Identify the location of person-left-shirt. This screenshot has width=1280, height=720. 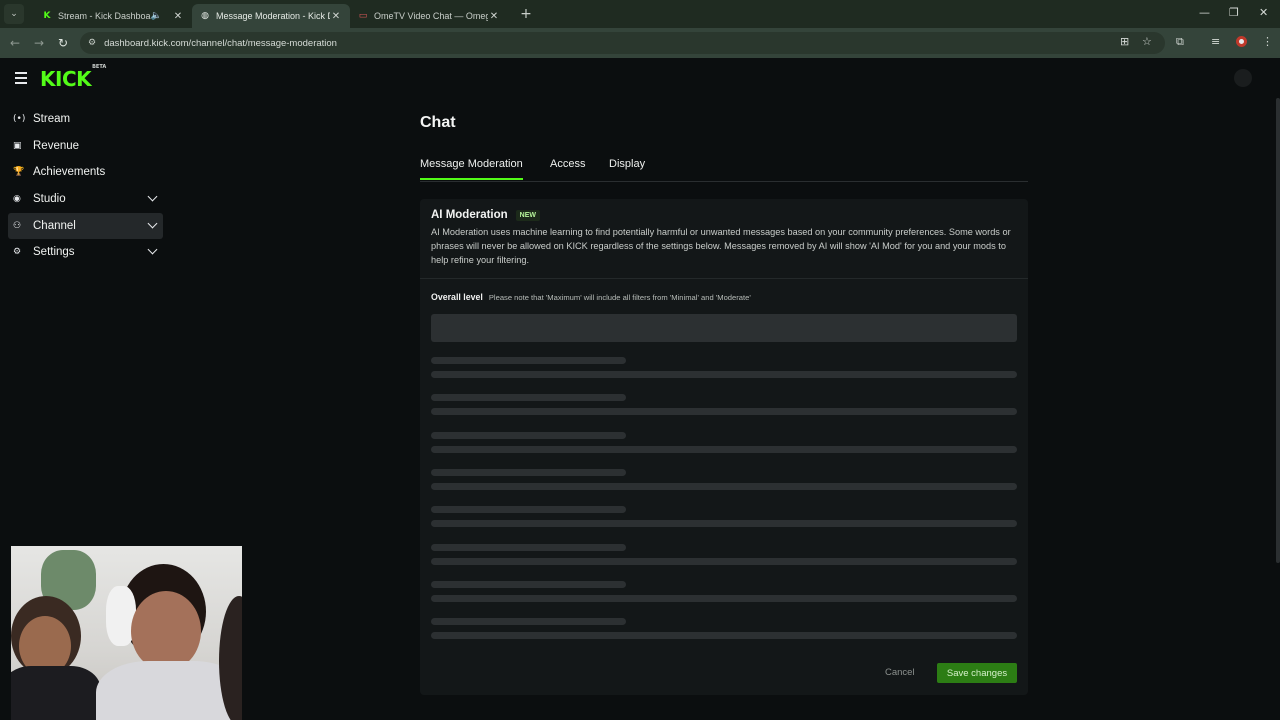
(56, 693).